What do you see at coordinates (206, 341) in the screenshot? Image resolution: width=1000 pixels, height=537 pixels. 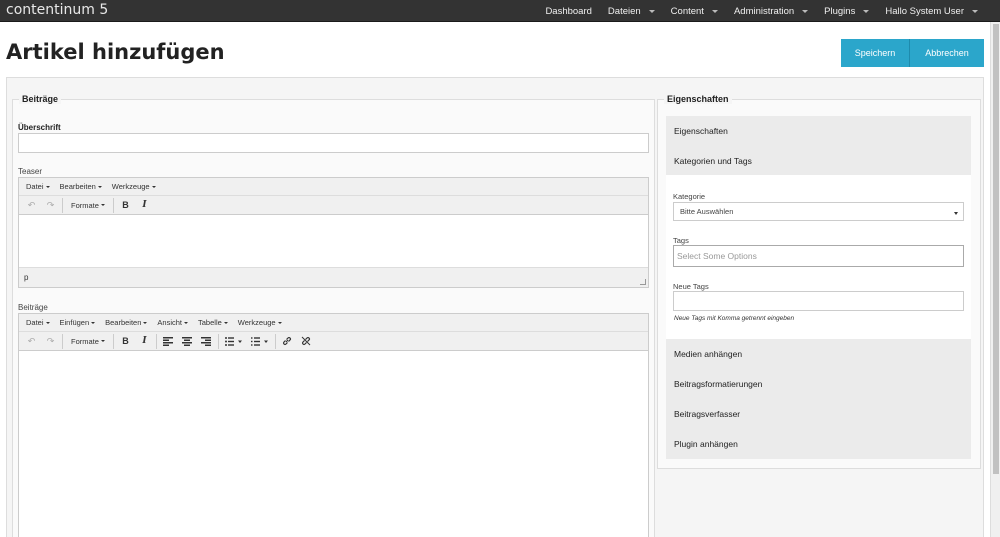 I see `align-right-icon` at bounding box center [206, 341].